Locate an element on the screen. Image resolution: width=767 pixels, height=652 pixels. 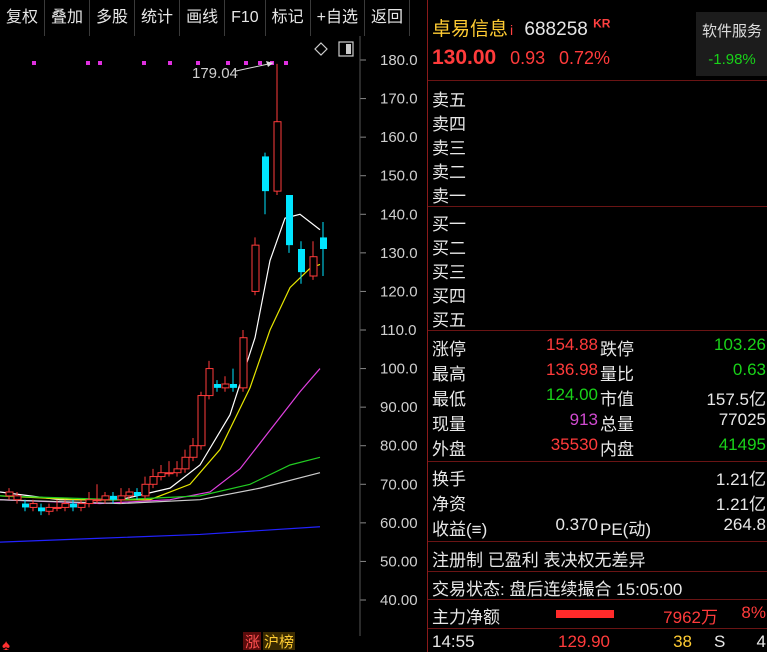
y-tick-label: 40.00 is located at coordinates (399, 600).